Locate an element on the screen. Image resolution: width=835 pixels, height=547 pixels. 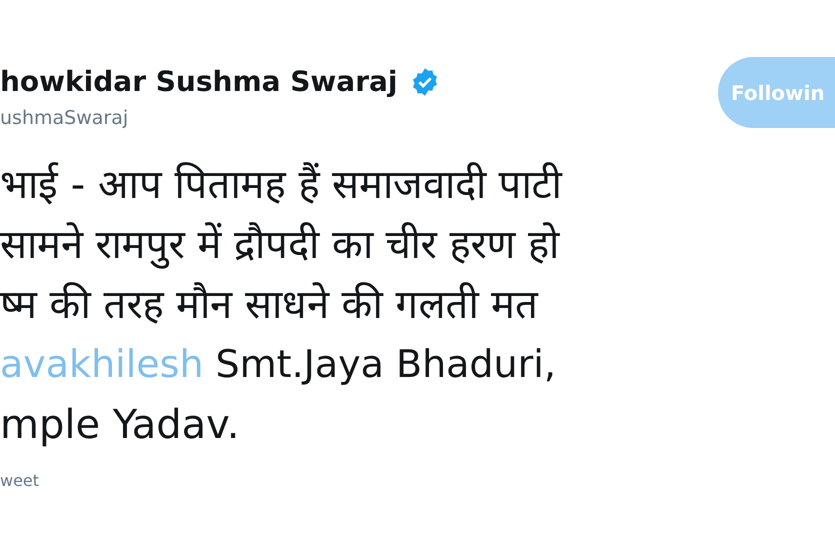
author-name: howkidar Sushma Swaraj is located at coordinates (199, 82).